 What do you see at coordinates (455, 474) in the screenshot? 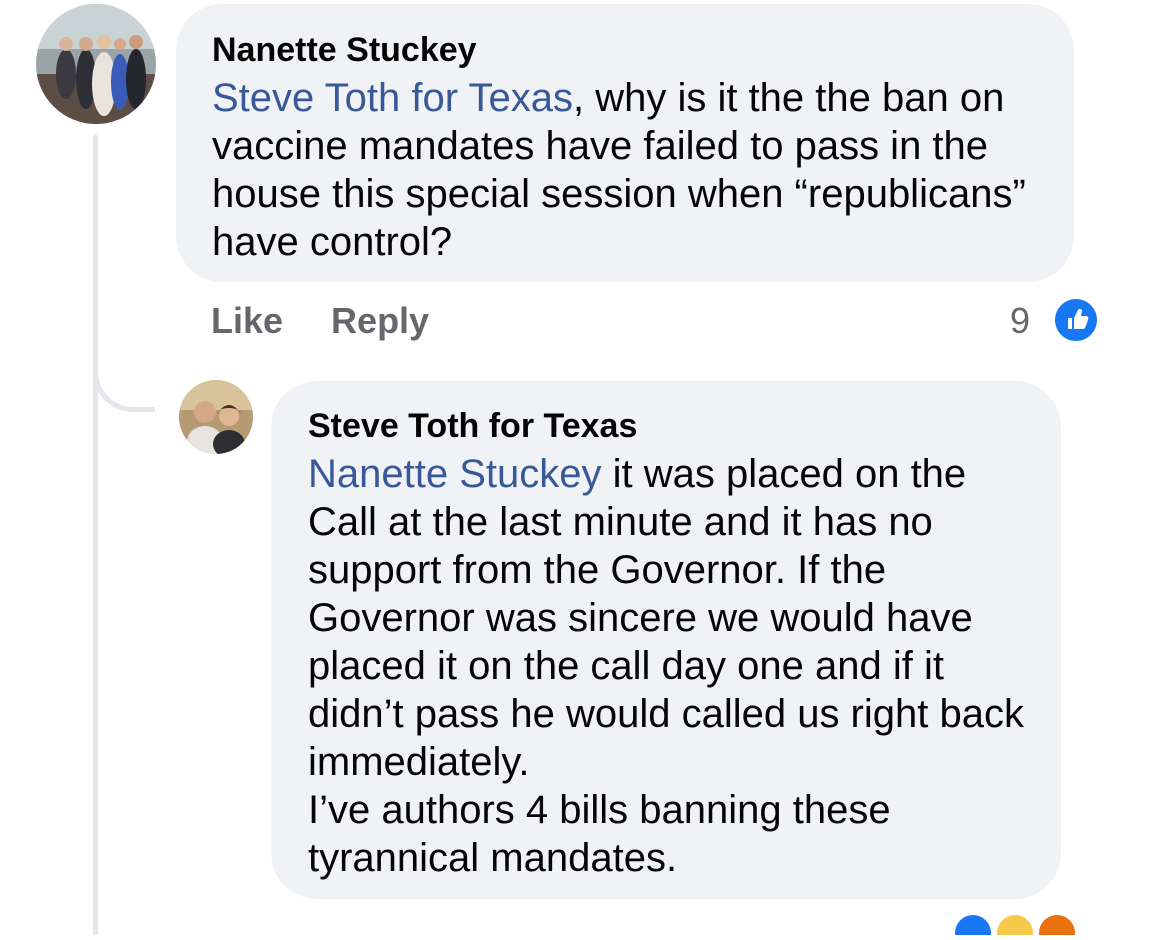
I see `mention-link: Nanette Stuckey` at bounding box center [455, 474].